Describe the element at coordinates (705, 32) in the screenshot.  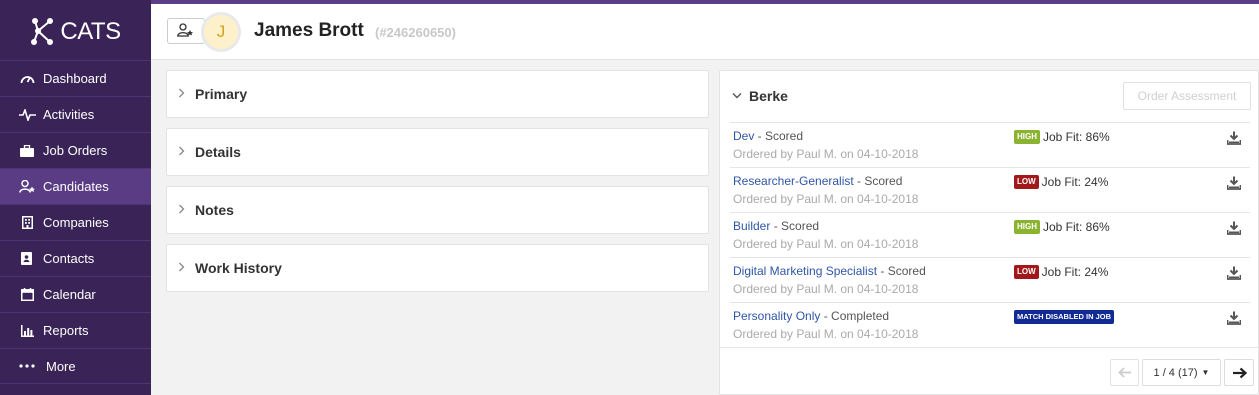
I see `candidate-header: J James Brott (#246260650)` at that location.